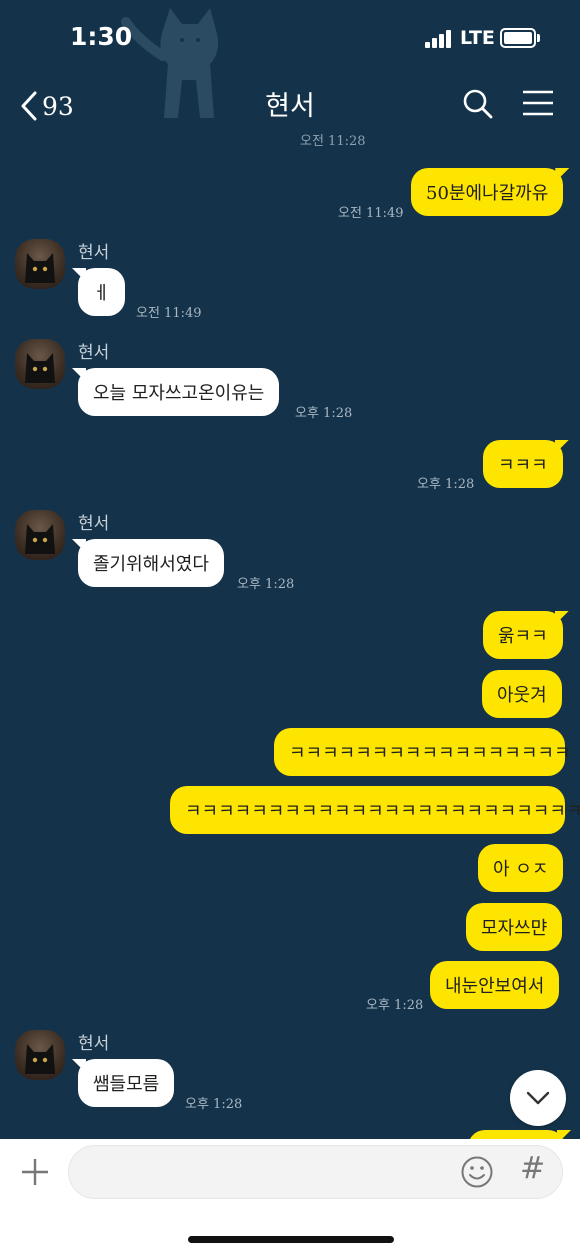 Image resolution: width=580 pixels, height=1255 pixels. Describe the element at coordinates (382, 811) in the screenshot. I see `message-text: ㅋㅋㅋㅋㅋㅋㅋㅋㅋㅋㅋㅋㅋㅋㅋㅋㅋㅋㅋㅋㅋㅋㅋㅋㅋ` at that location.